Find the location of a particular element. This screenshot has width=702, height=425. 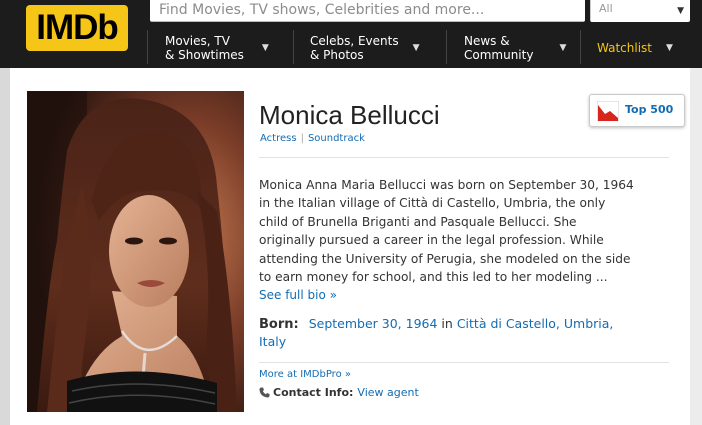

nav-movies-tv-showtimes: Movies, TV & Showtimes ▼ is located at coordinates (217, 48).